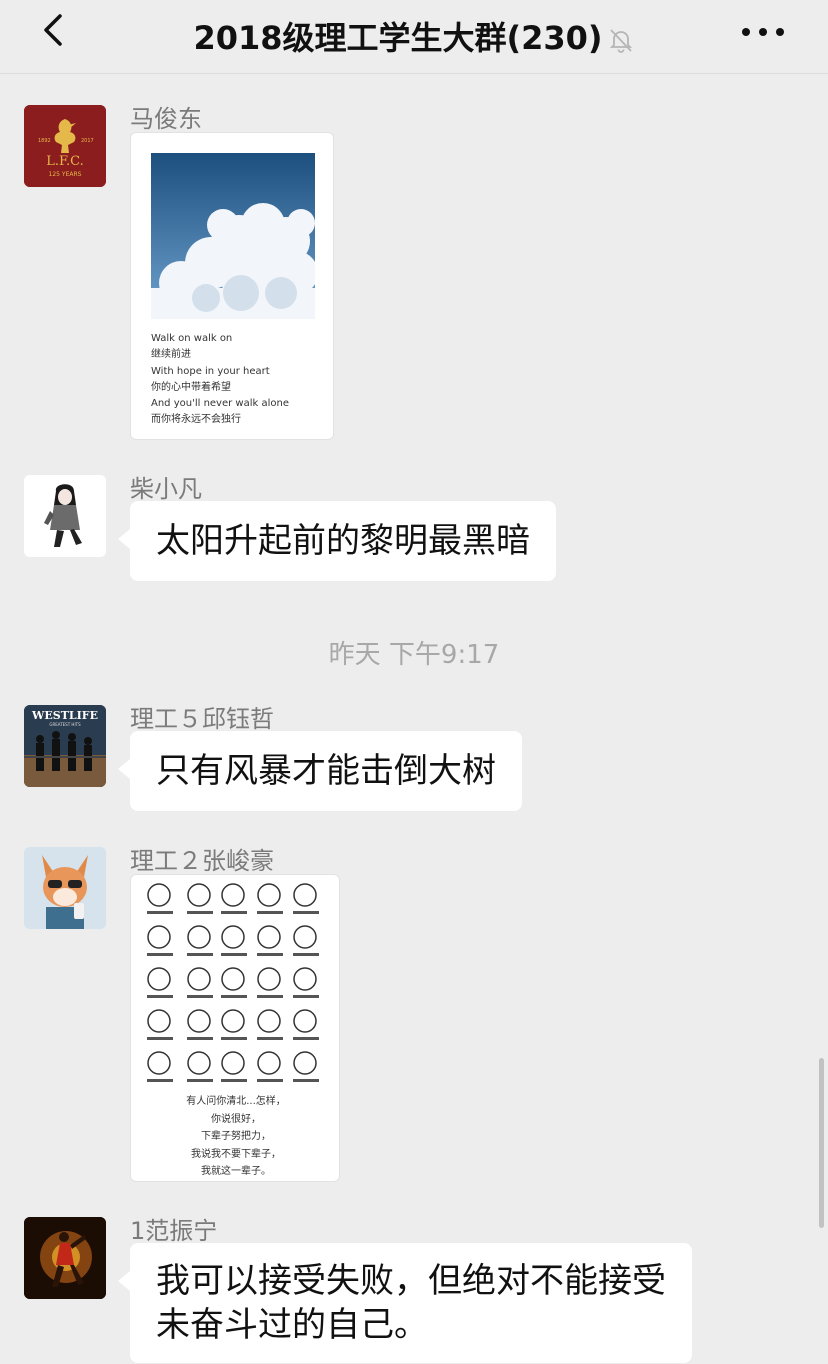  Describe the element at coordinates (65, 174) in the screenshot. I see `svg-text: 125 YEARS` at that location.